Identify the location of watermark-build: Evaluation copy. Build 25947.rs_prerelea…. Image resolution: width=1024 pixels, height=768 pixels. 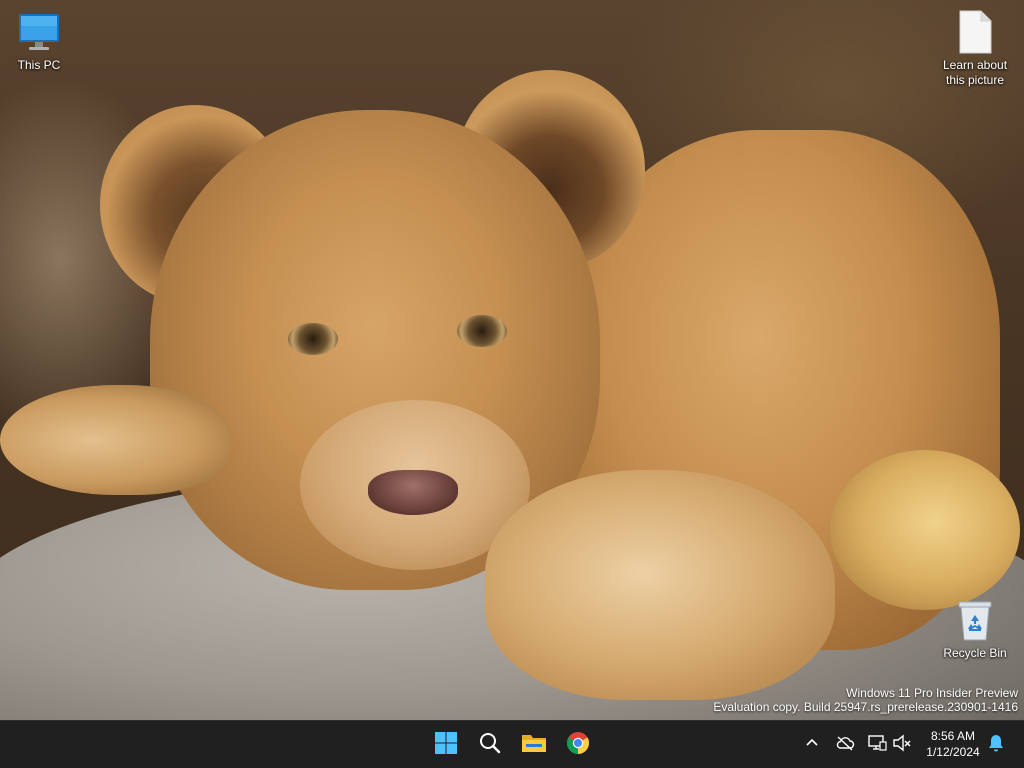
(865, 707).